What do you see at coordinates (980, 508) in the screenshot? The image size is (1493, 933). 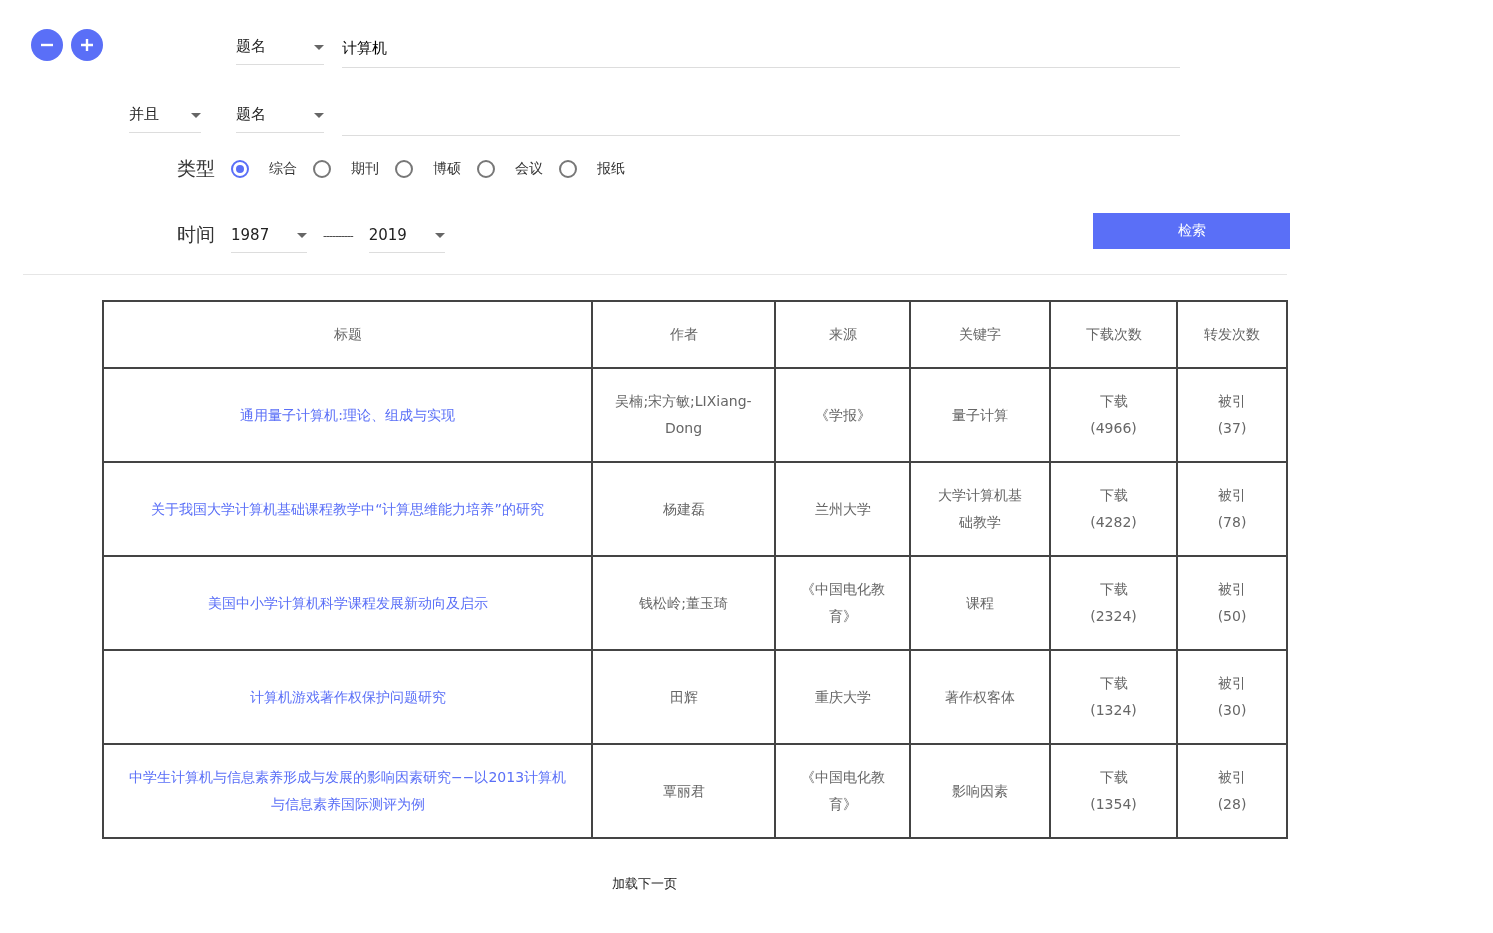 I see `keyword-text: 大学计算机基础教学` at bounding box center [980, 508].